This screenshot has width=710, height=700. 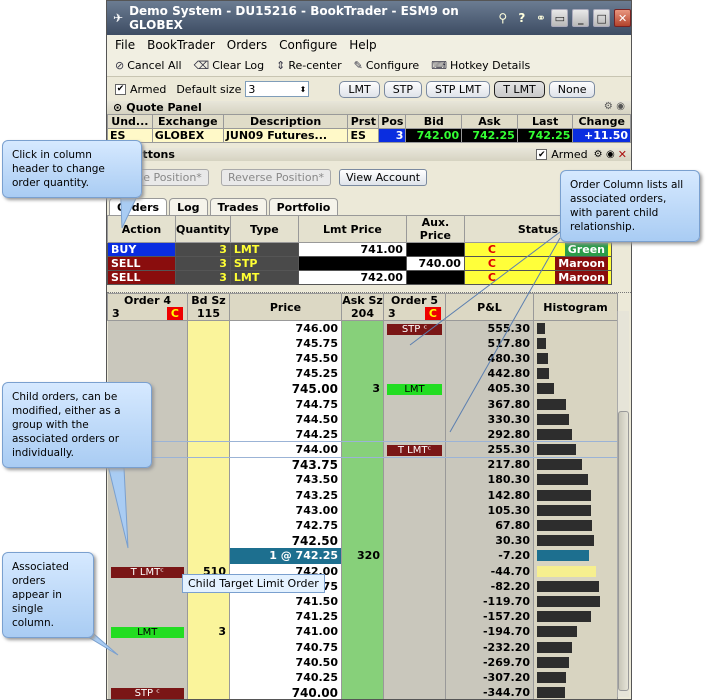 I want to click on menu-booktrader: BookTrader, so click(x=181, y=45).